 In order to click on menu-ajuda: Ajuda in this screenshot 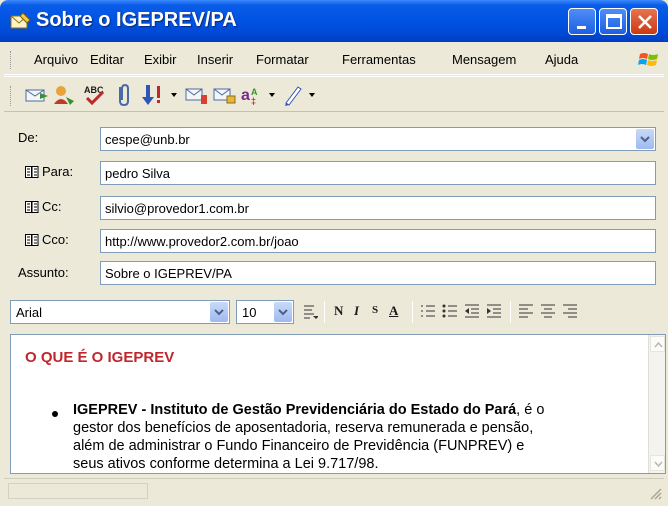, I will do `click(561, 59)`.